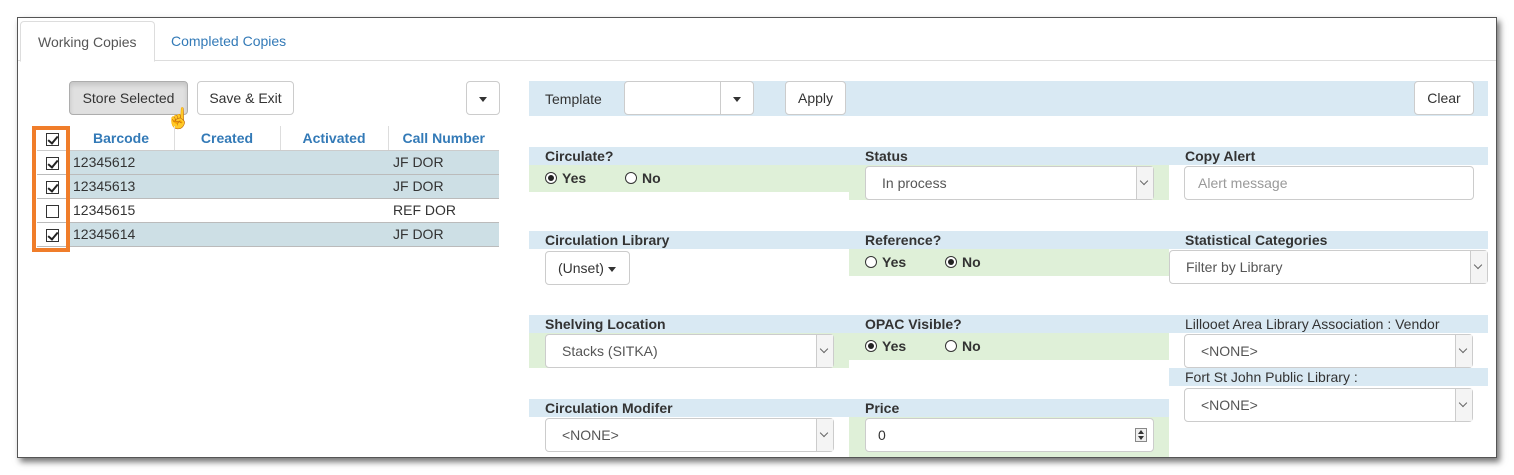  What do you see at coordinates (121, 162) in the screenshot?
I see `barcode-cell: 12345612` at bounding box center [121, 162].